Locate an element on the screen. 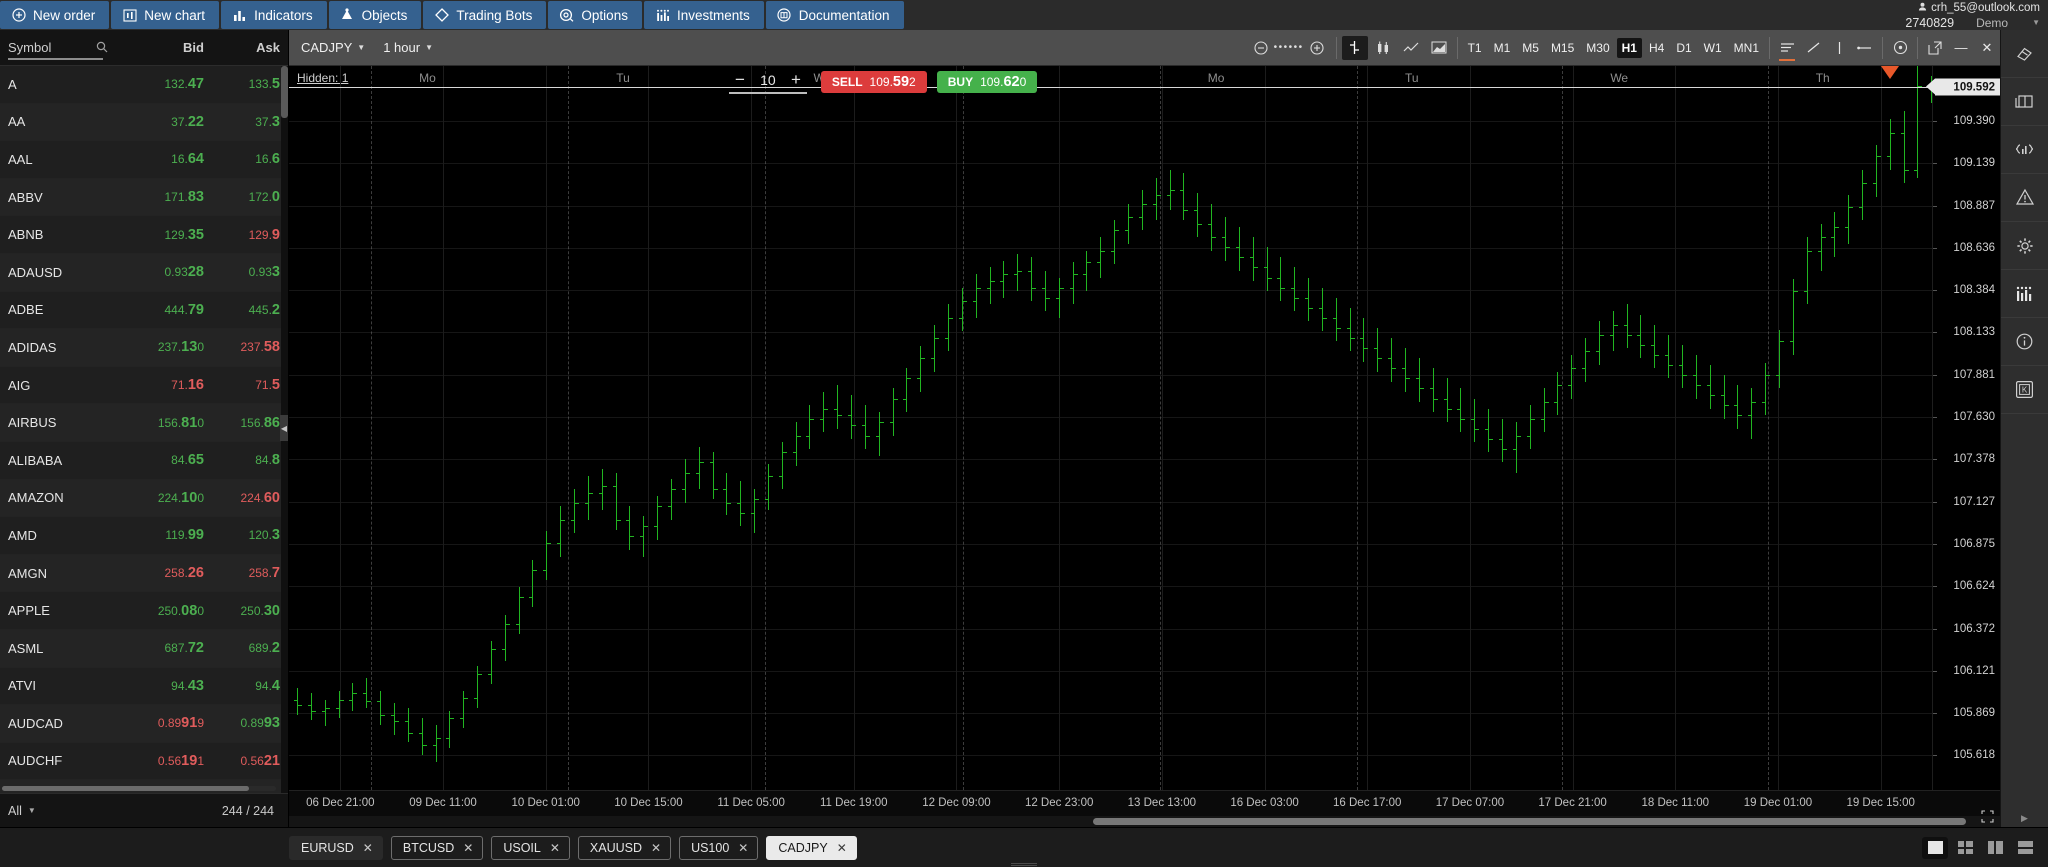 This screenshot has height=867, width=2048. info-circle-icon is located at coordinates (2024, 342).